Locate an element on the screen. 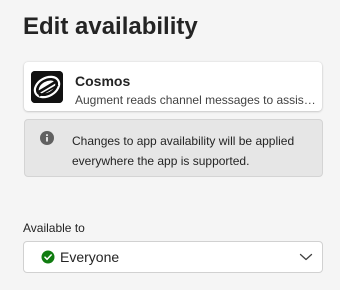  available-to-label: Available to is located at coordinates (54, 228).